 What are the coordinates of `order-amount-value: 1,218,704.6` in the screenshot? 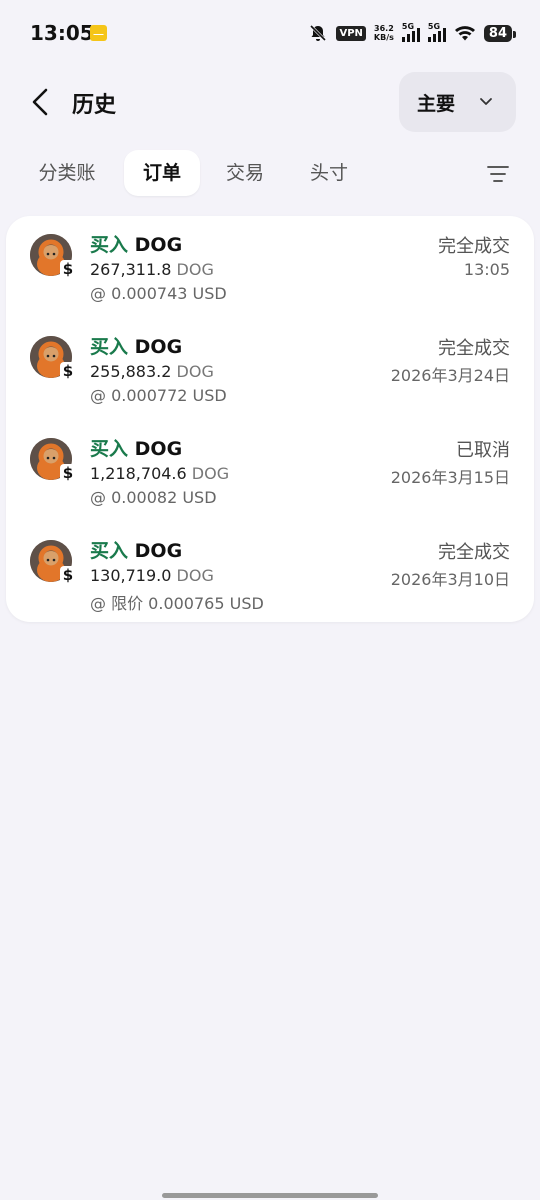 It's located at (138, 473).